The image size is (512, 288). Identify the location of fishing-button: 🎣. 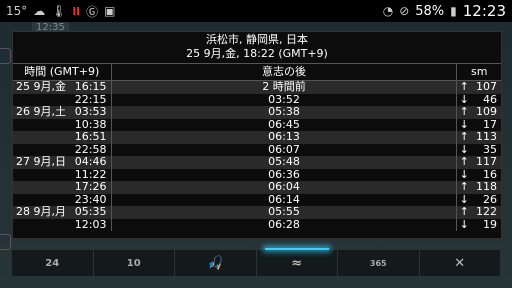
(216, 263).